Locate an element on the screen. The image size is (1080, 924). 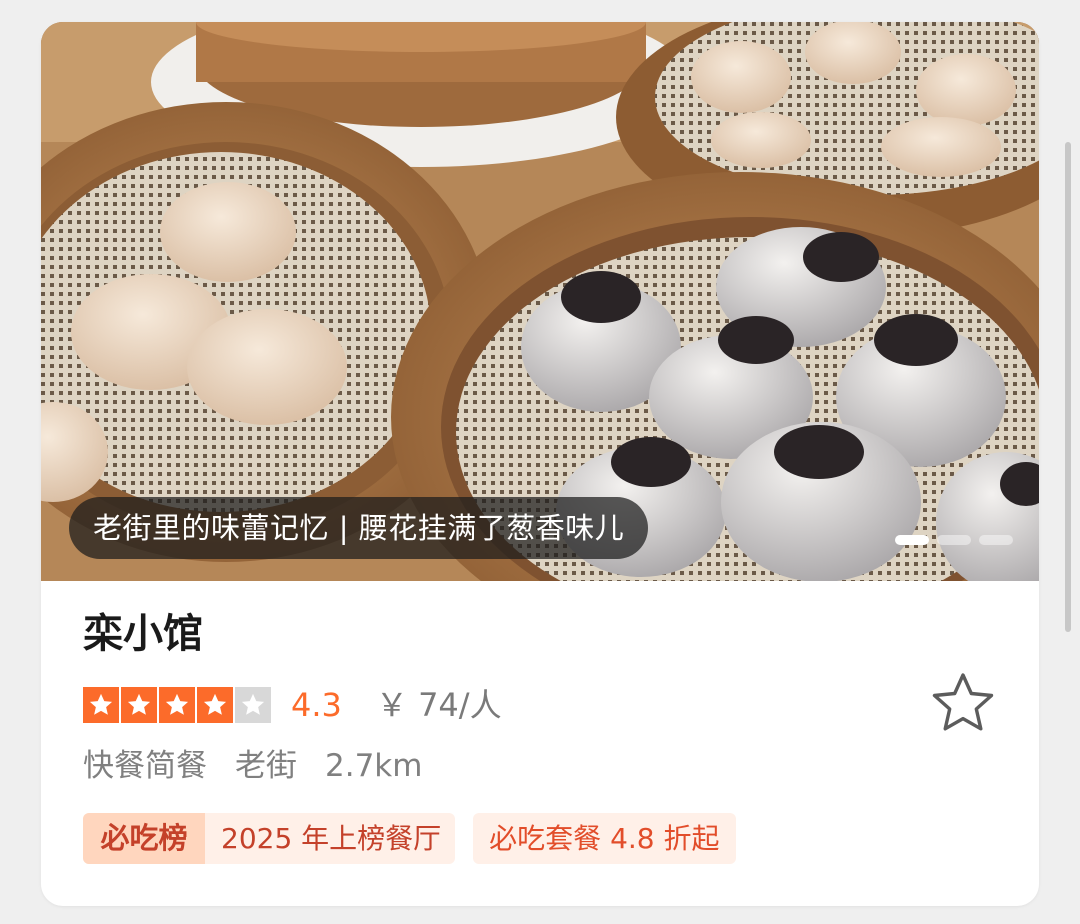
photo-caption: 老街里的味蕾记忆 | 腰花挂满了葱香味儿 is located at coordinates (359, 528).